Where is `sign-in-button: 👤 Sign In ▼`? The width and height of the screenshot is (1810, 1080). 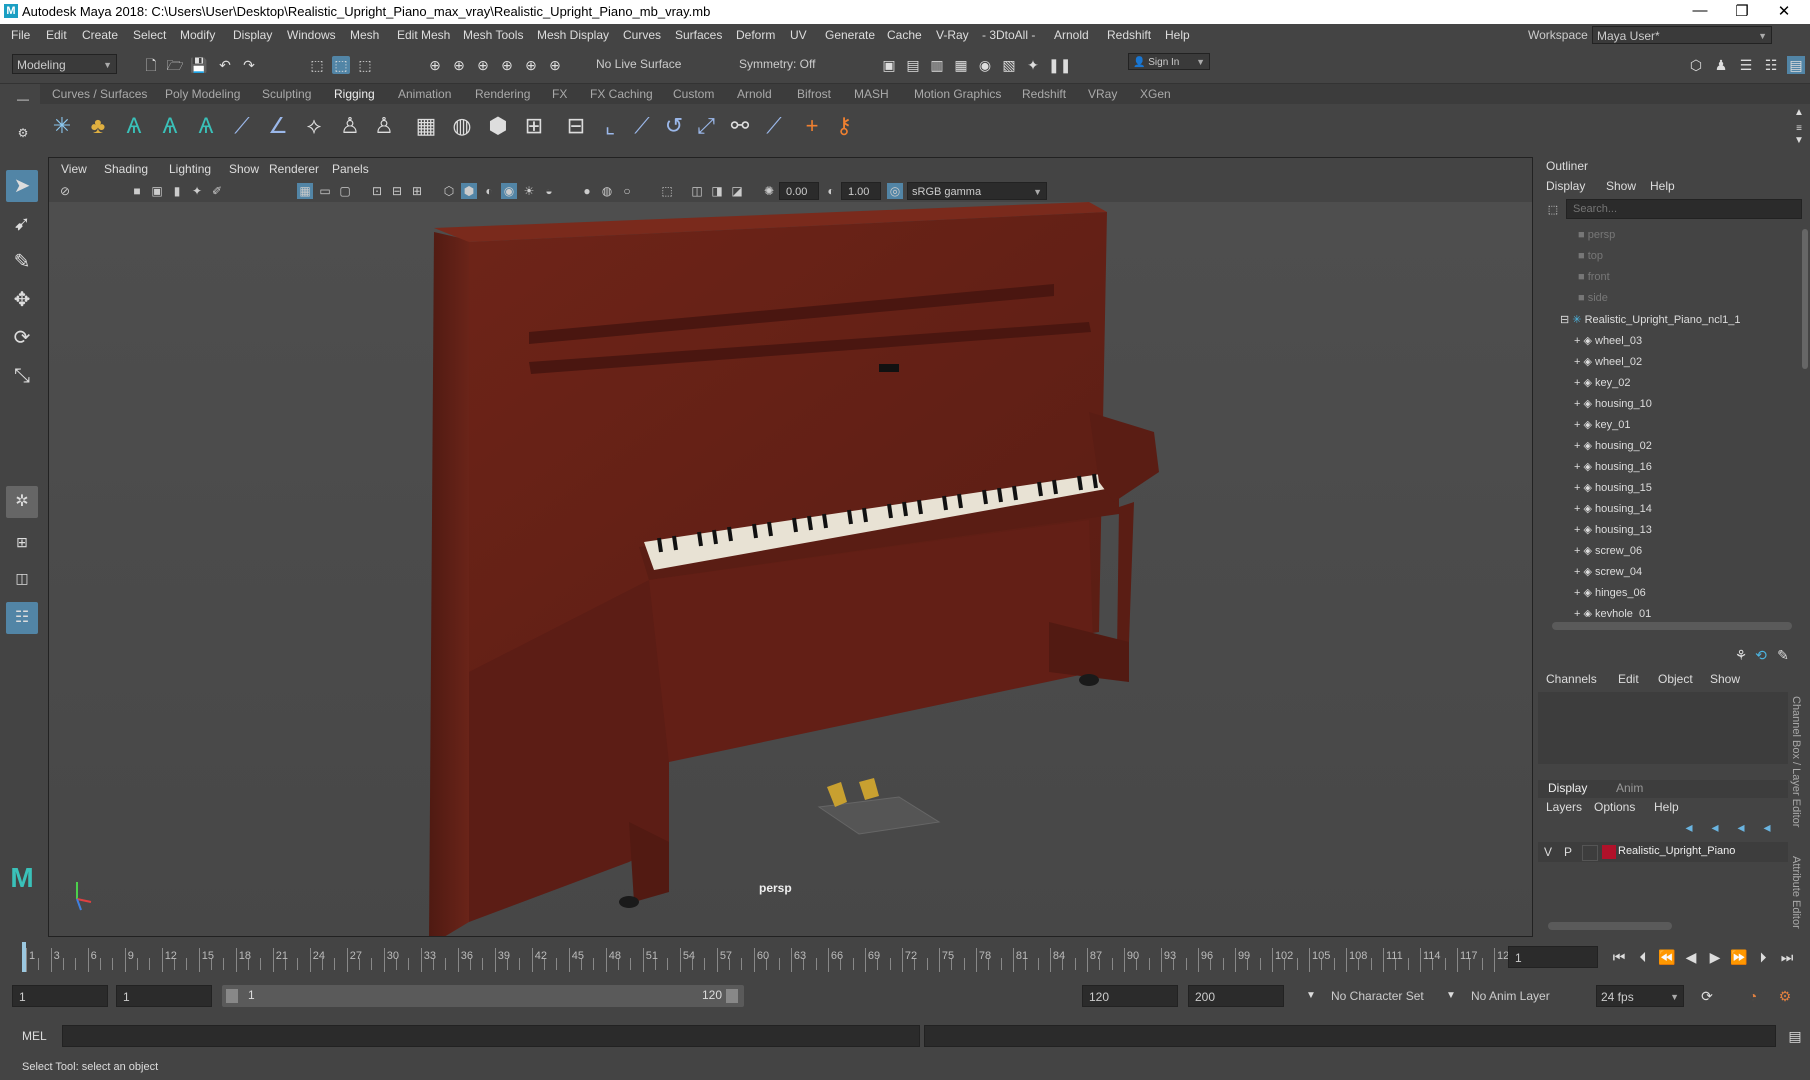
sign-in-button: 👤 Sign In ▼ is located at coordinates (1169, 61).